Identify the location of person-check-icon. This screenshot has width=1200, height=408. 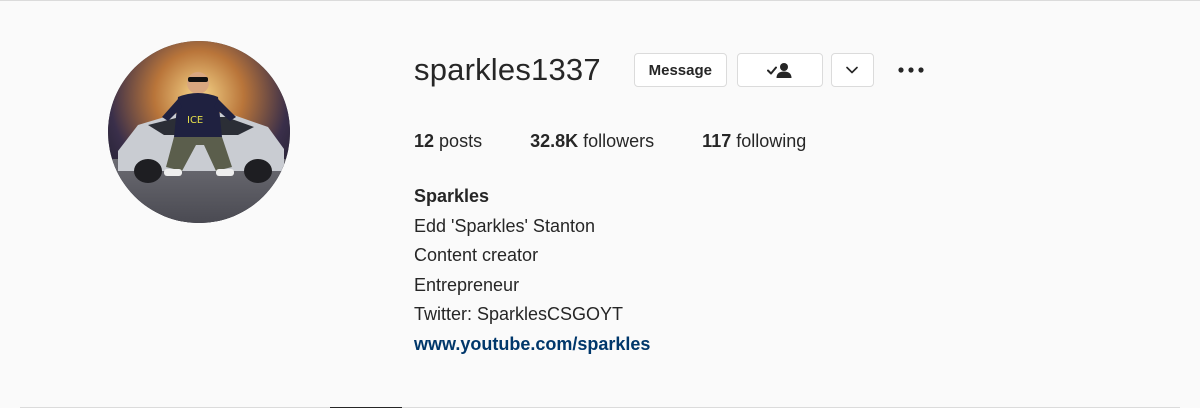
(779, 70).